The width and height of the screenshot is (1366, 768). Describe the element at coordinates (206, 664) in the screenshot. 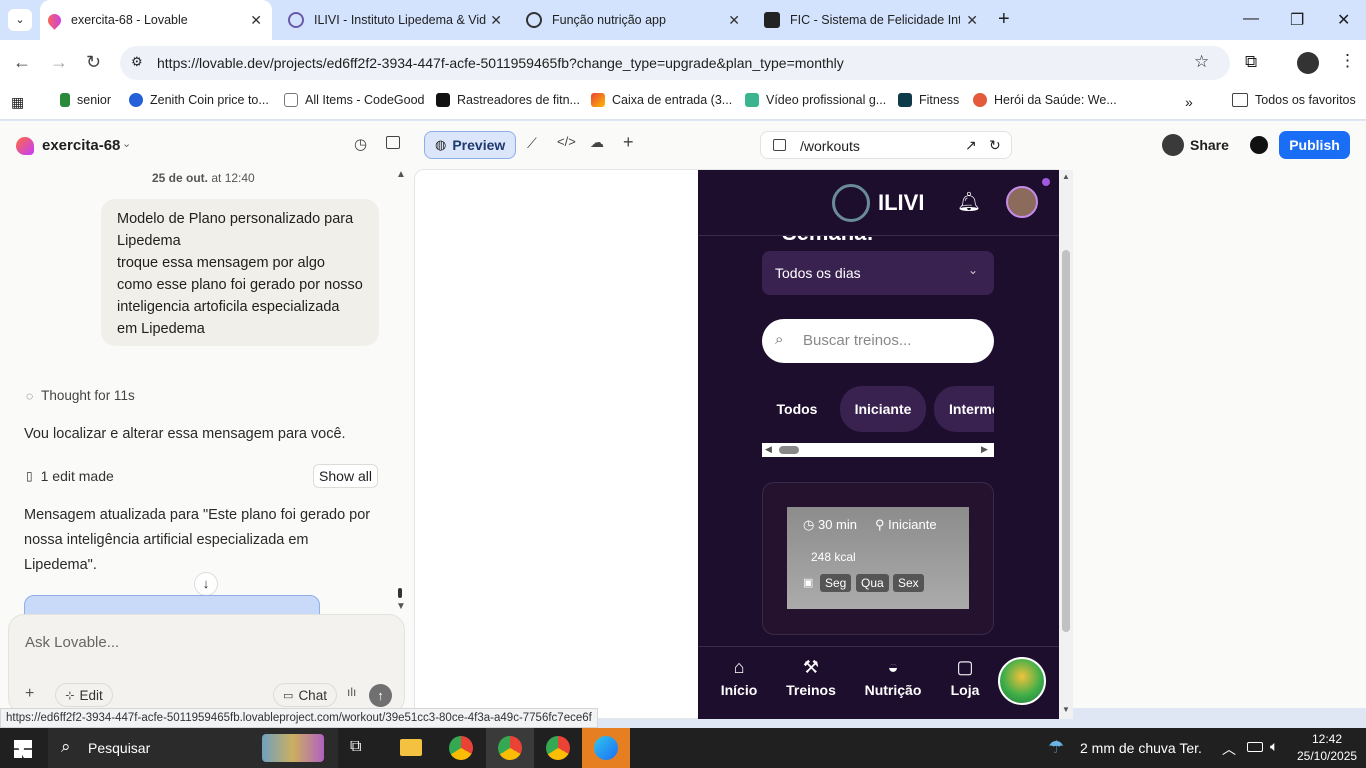

I see `chat-input-box: Ask Lovable... + ⊹ Edit ▭ Chat ılı ↑` at that location.